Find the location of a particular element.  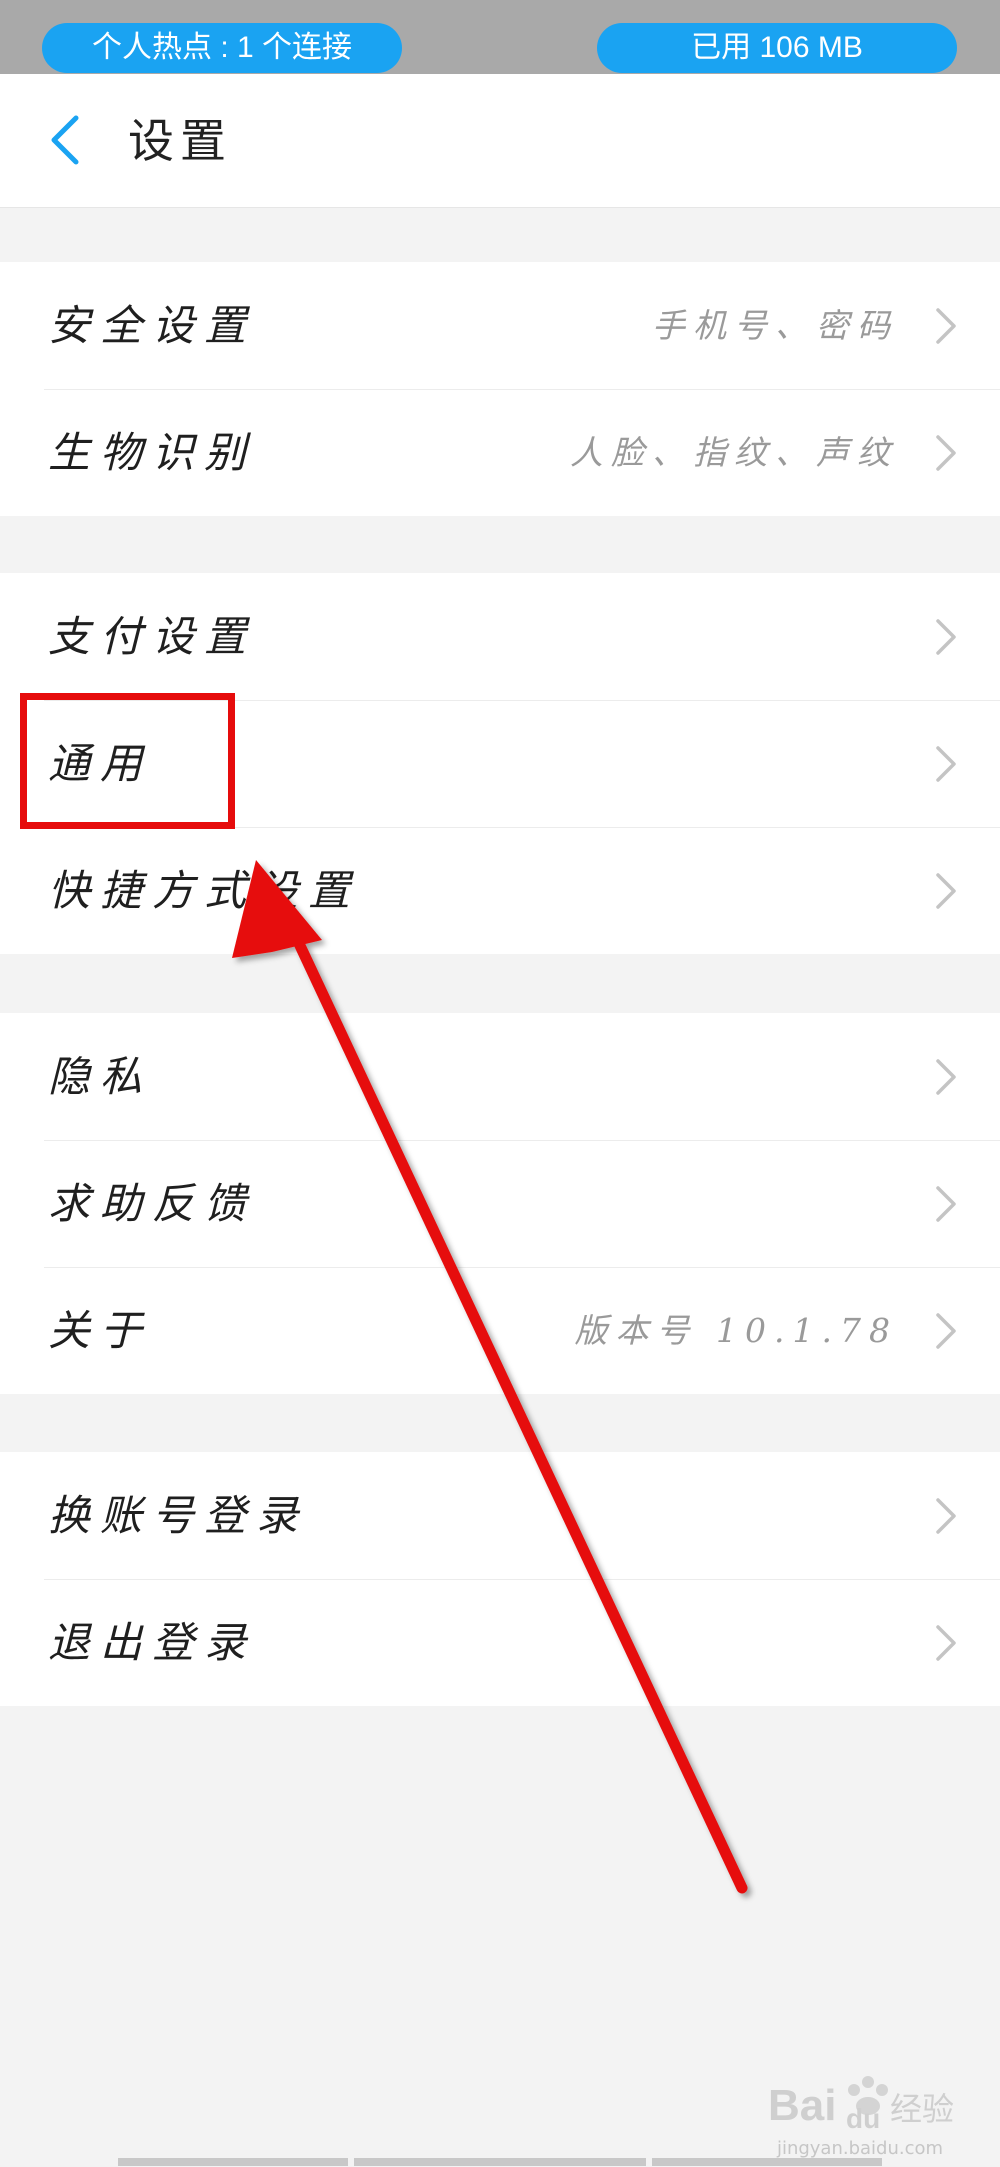

version-value: 版本号 10.1.78 is located at coordinates (736, 1330).